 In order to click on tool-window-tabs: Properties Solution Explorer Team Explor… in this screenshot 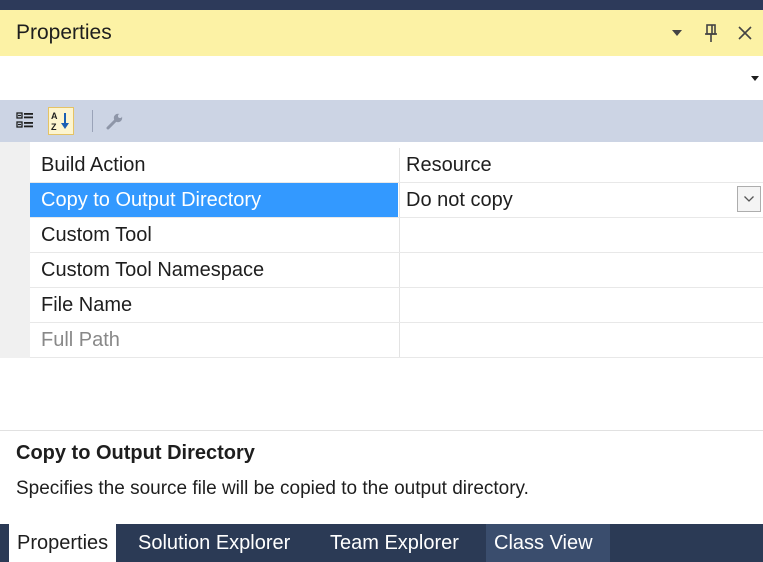, I will do `click(381, 543)`.